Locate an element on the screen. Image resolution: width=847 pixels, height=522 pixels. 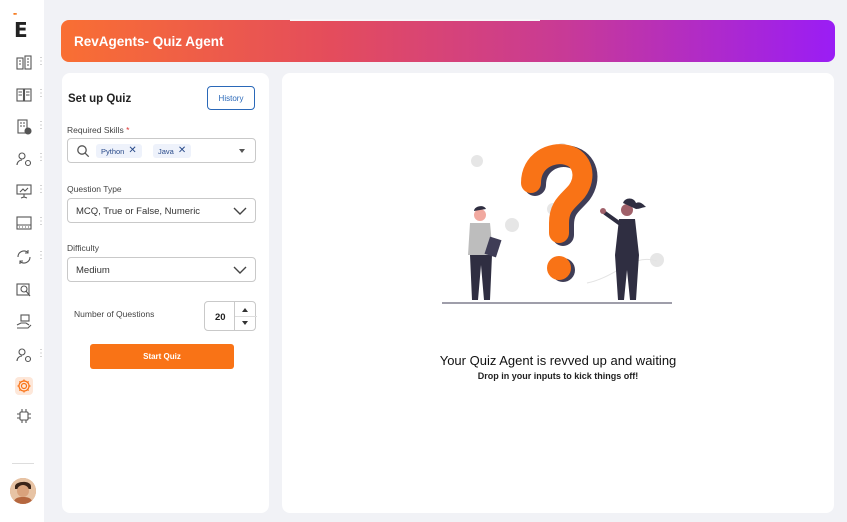
avatar is located at coordinates (23, 491).